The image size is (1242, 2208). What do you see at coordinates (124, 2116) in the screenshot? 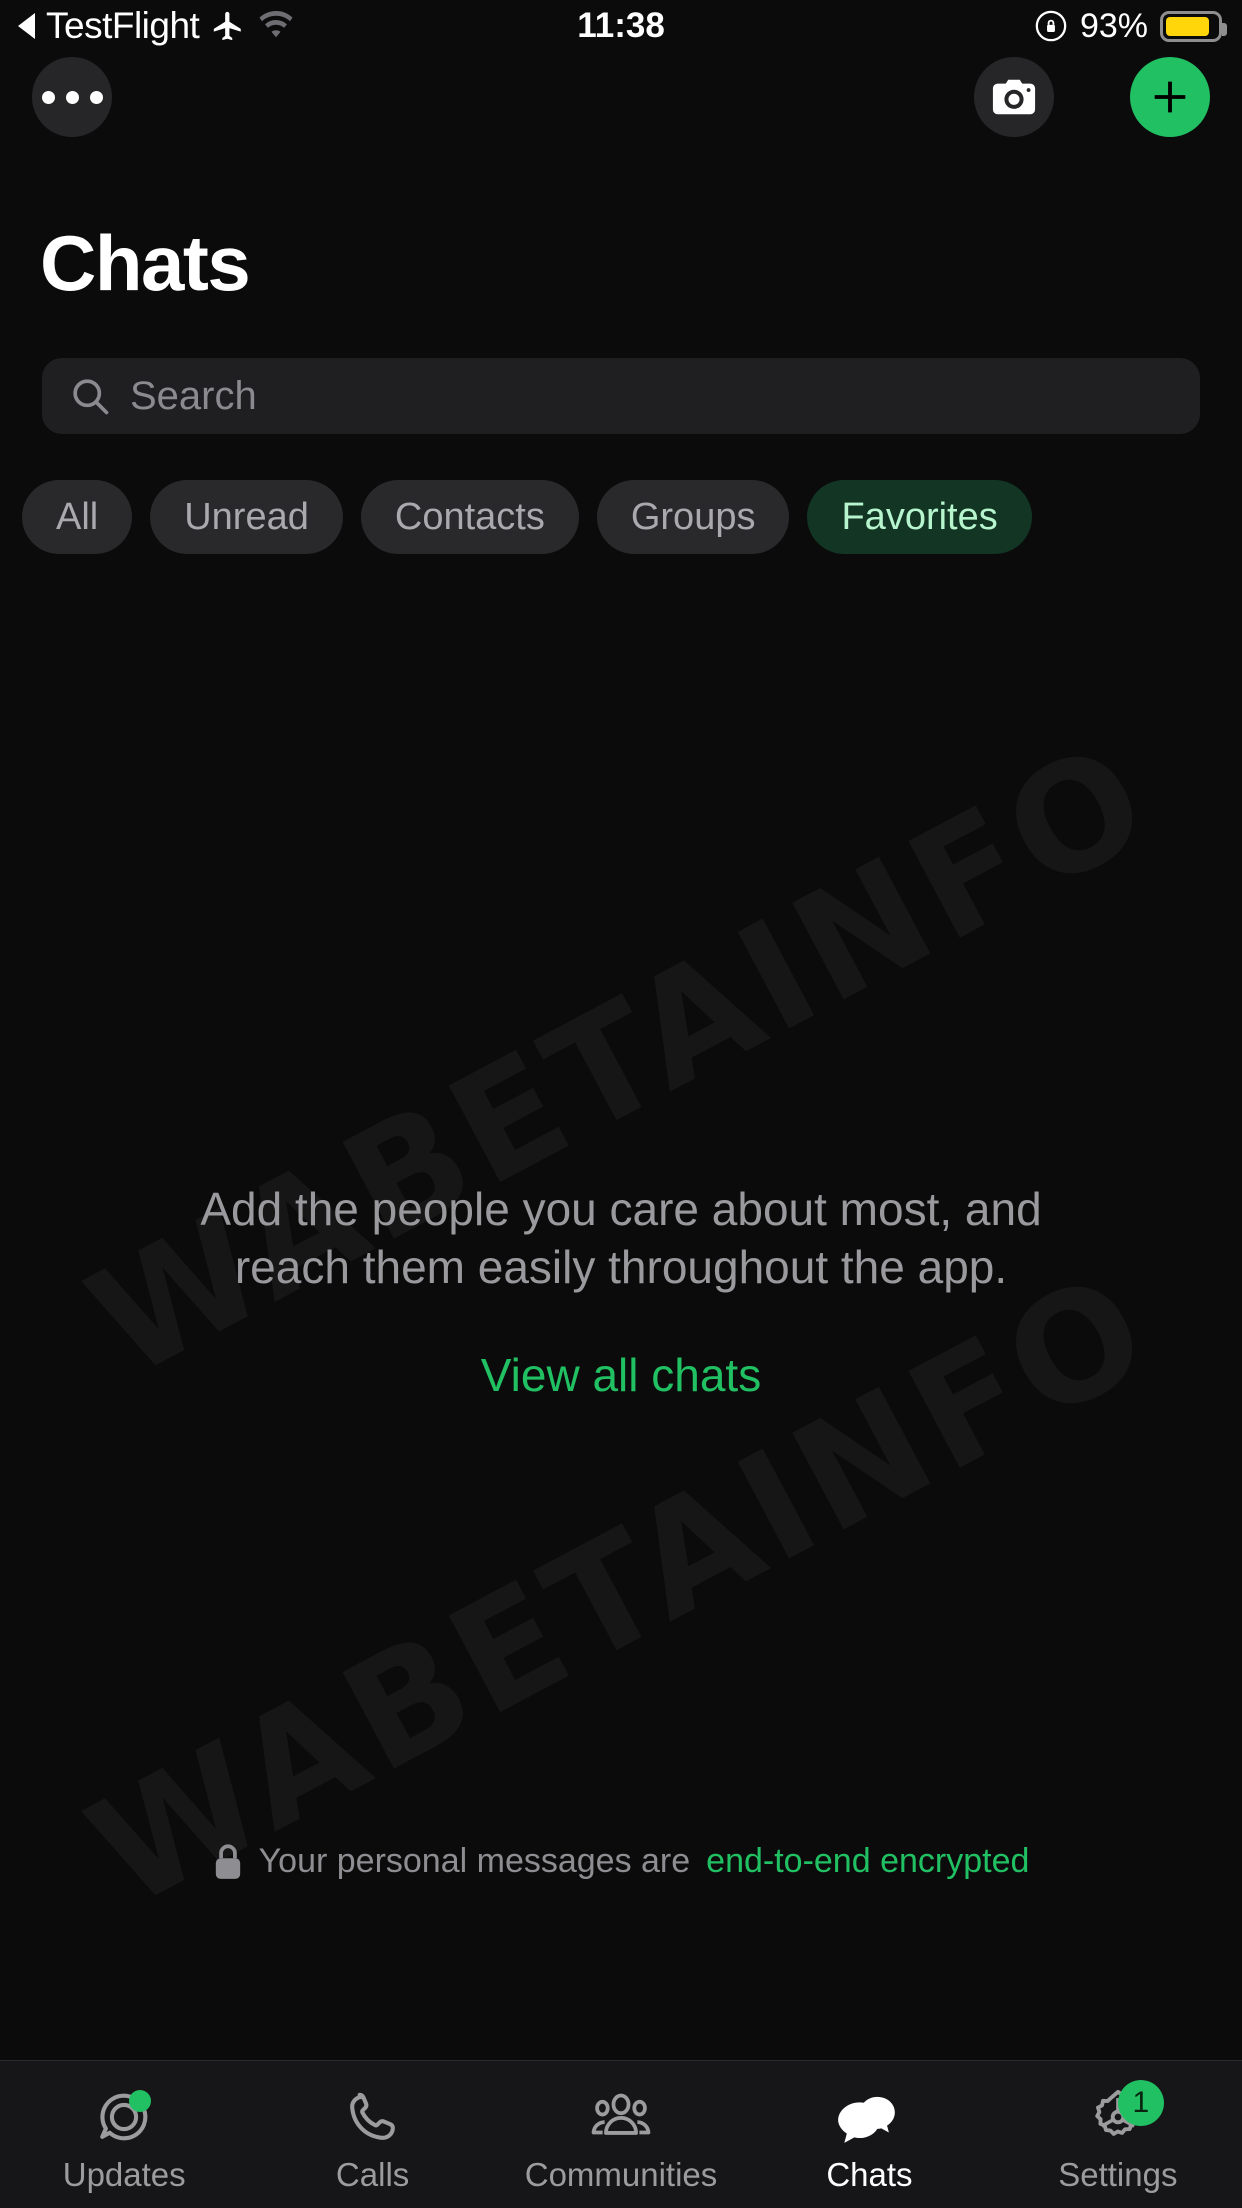
I see `updates-status-icon` at bounding box center [124, 2116].